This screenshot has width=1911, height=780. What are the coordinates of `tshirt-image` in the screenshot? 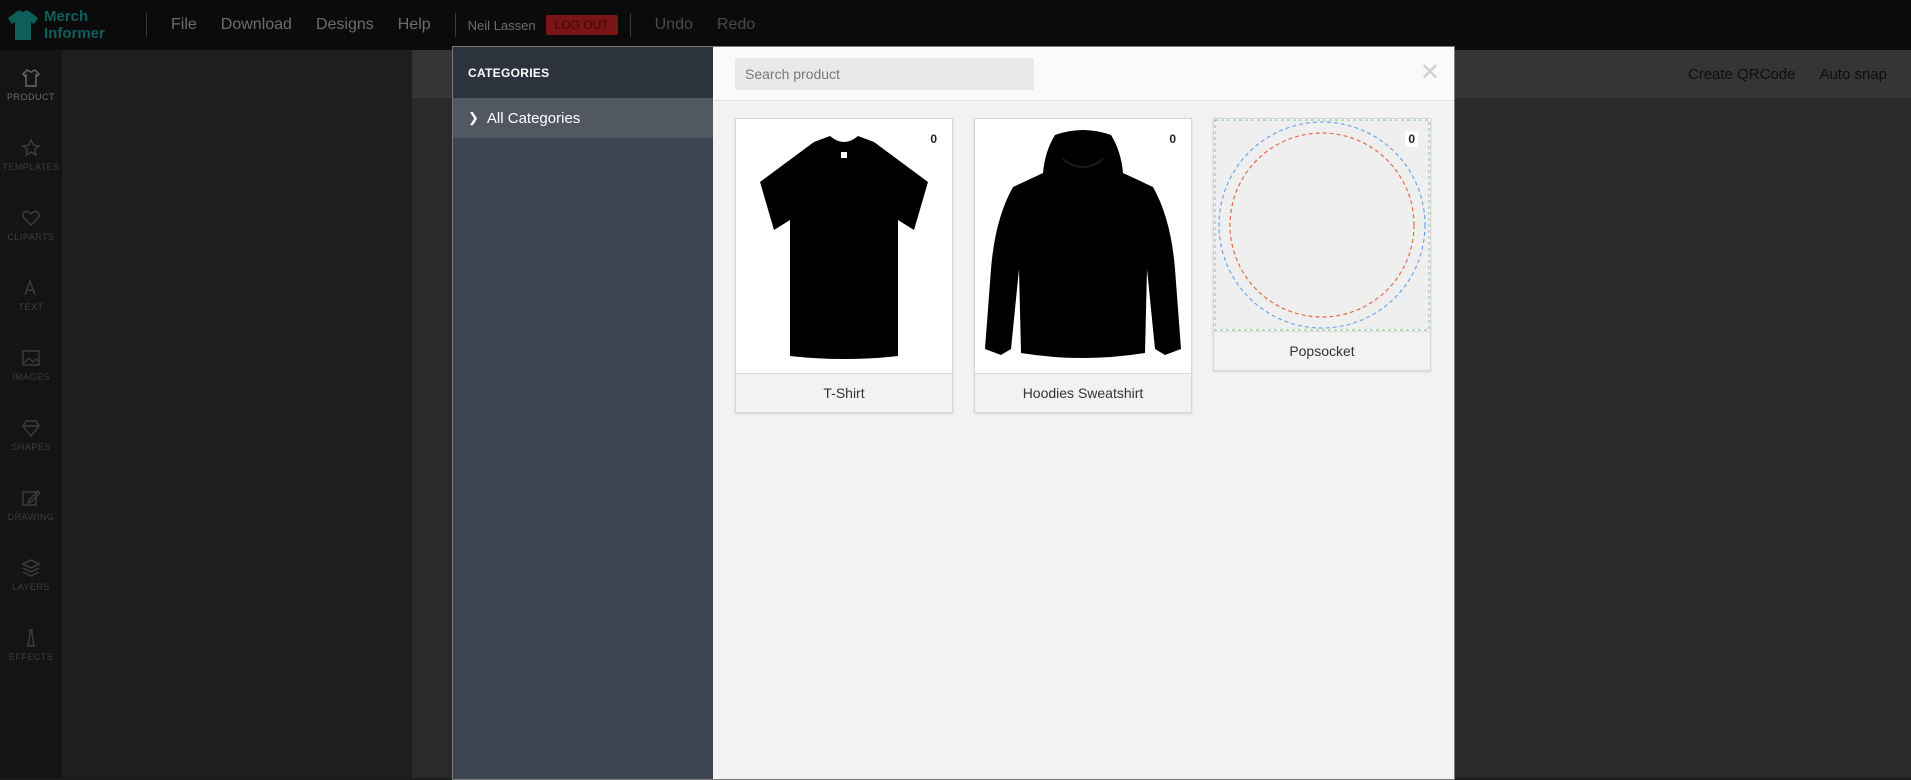 It's located at (844, 247).